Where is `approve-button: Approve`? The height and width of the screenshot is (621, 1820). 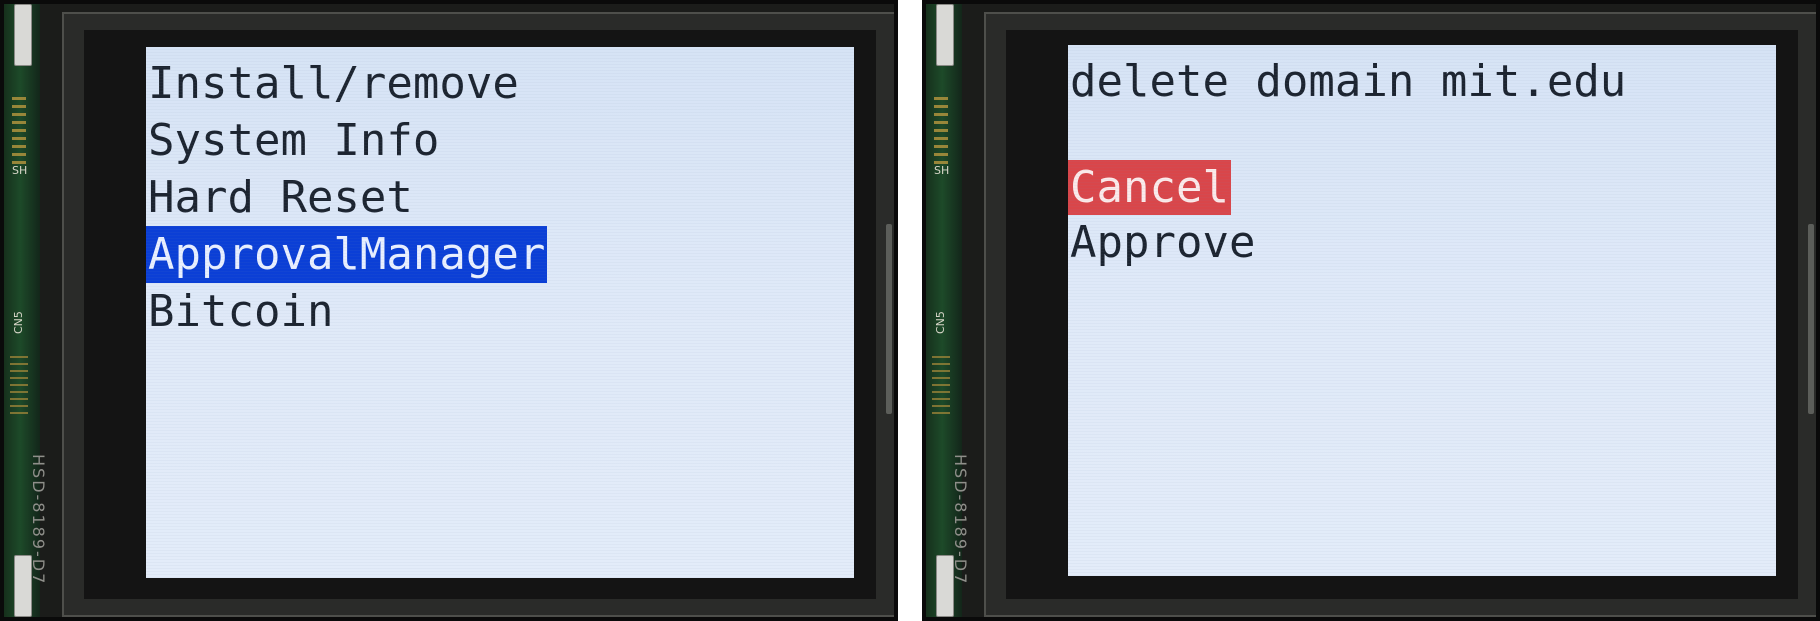
approve-button: Approve is located at coordinates (1162, 242).